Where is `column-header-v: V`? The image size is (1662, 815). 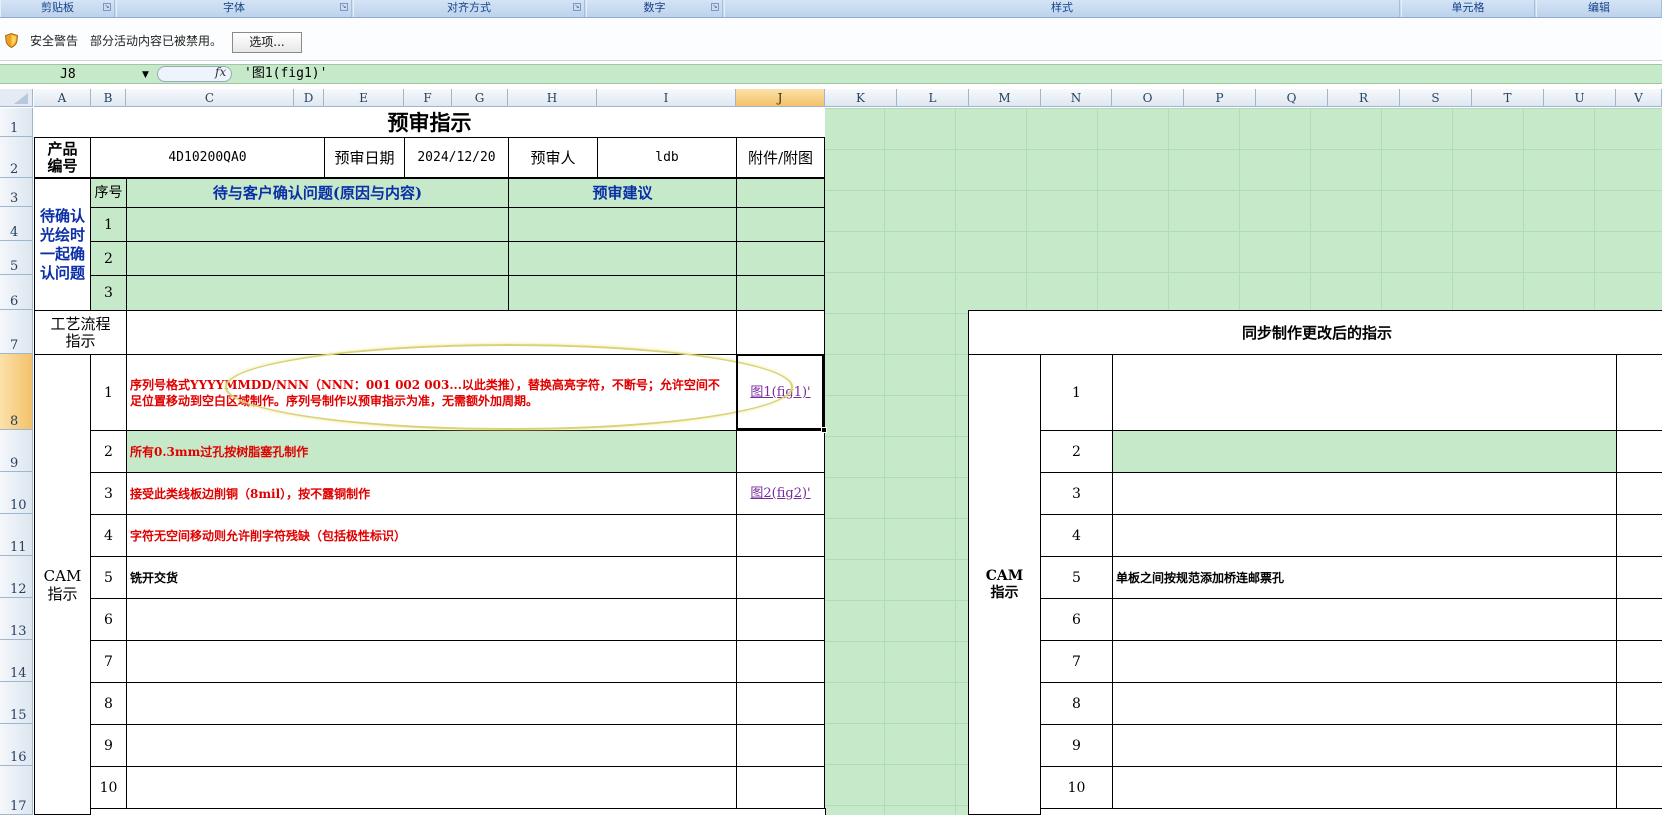 column-header-v: V is located at coordinates (1639, 98).